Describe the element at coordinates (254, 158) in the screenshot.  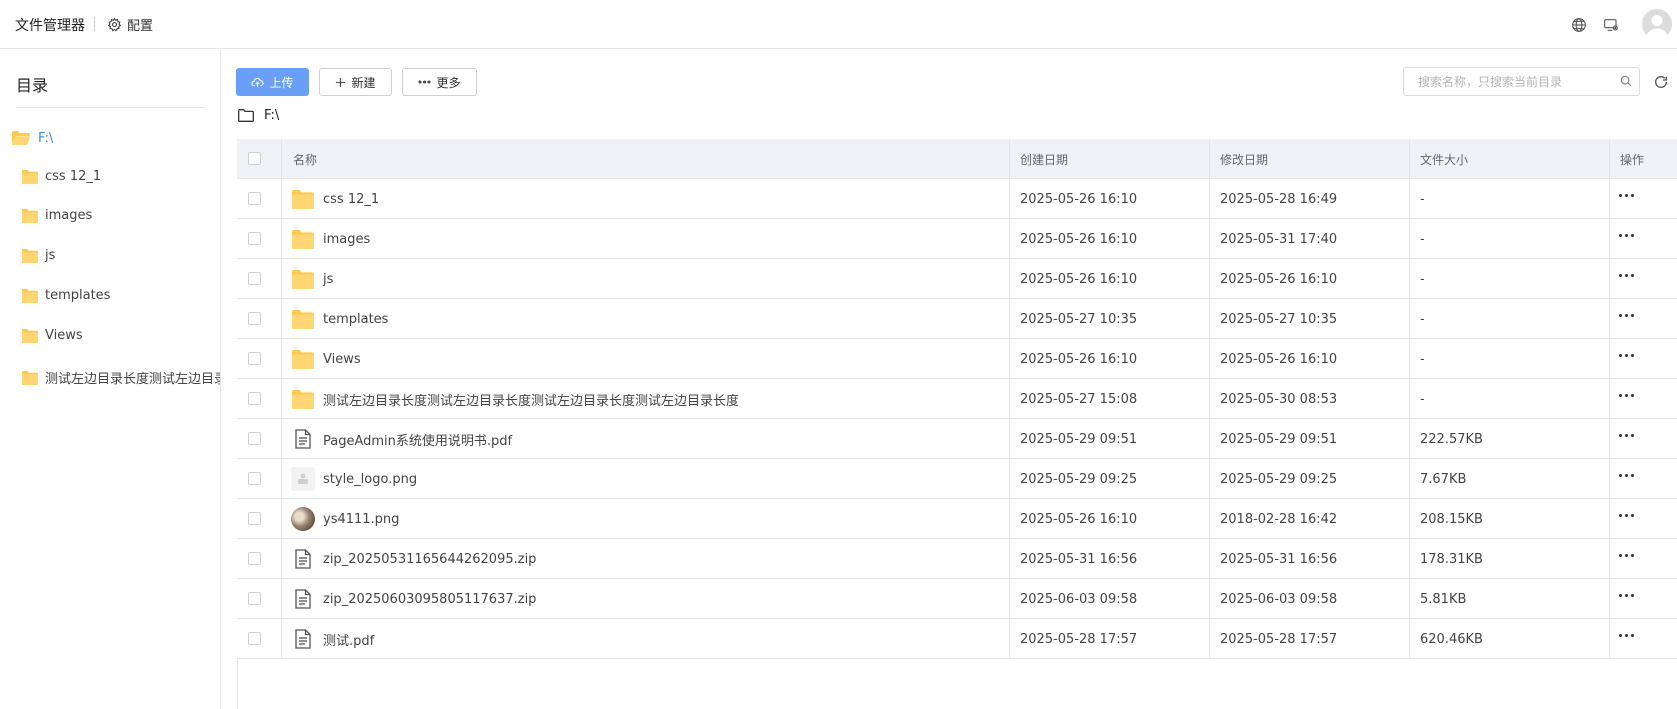
I see `select-all-checkbox` at that location.